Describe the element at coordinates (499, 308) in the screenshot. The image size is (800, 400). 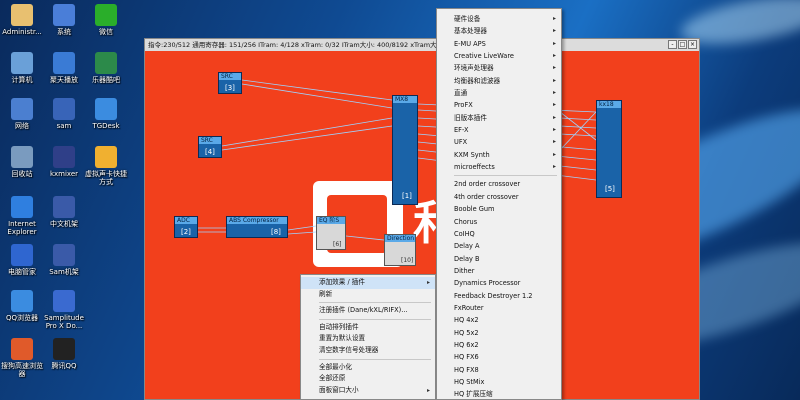
I see `menu-item: FxRouter` at that location.